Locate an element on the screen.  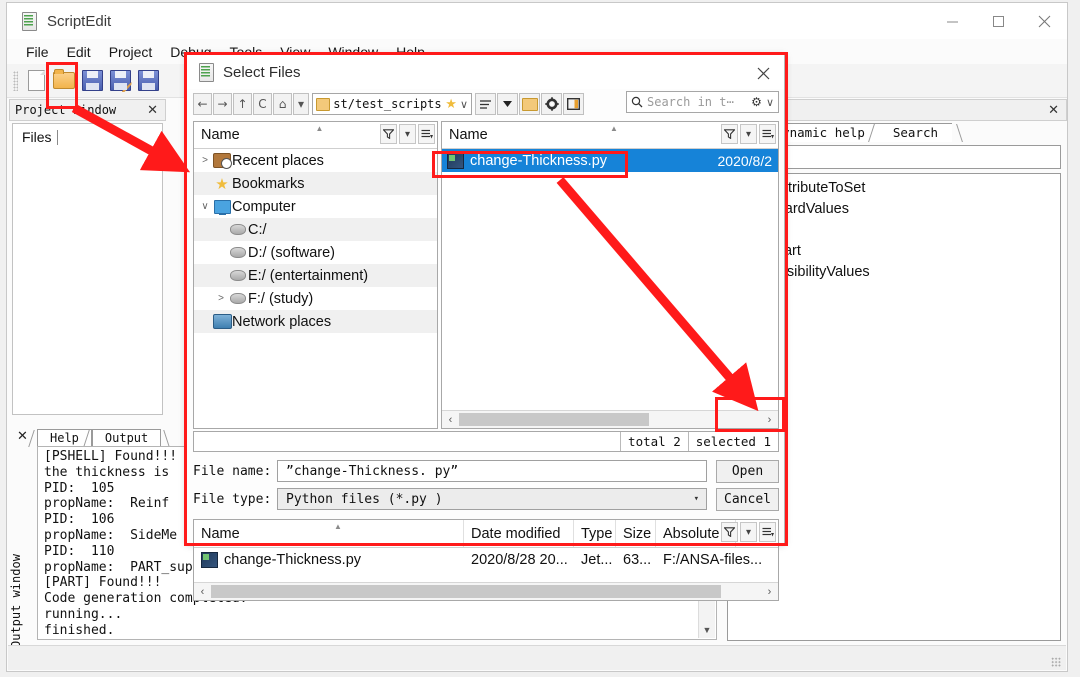
save-button is located at coordinates (92, 81).